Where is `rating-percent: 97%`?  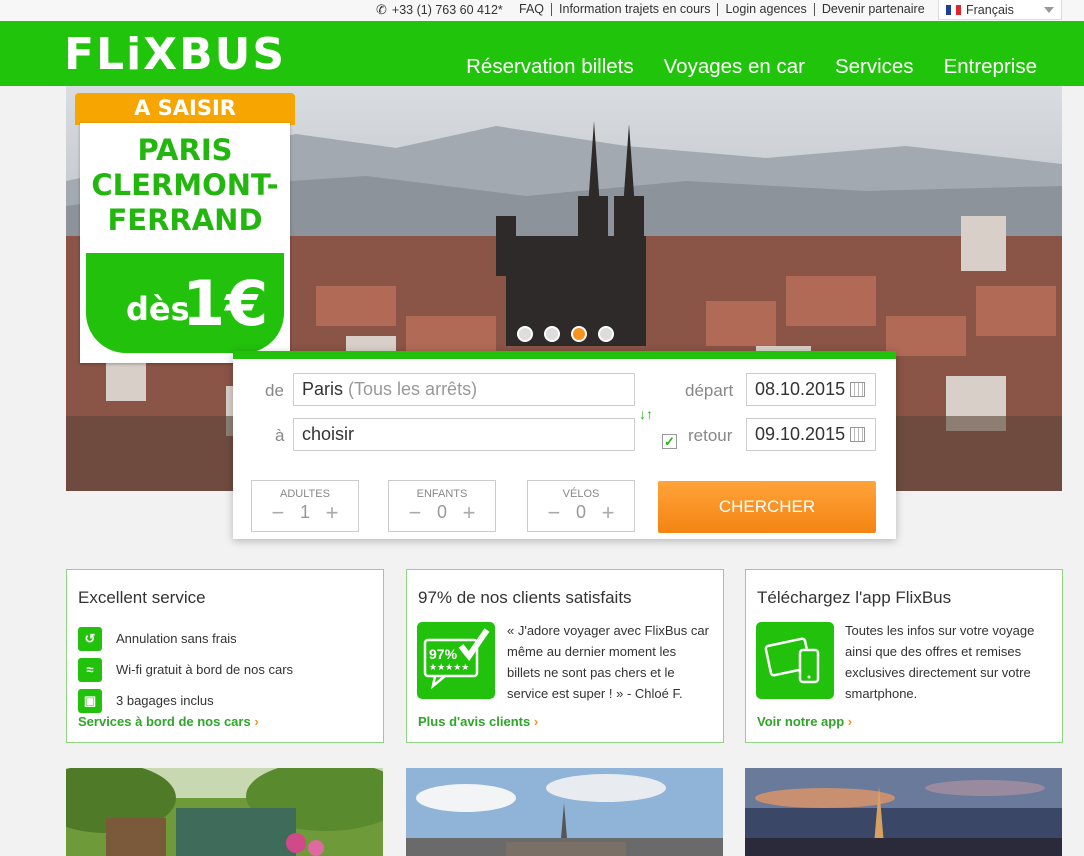 rating-percent: 97% is located at coordinates (443, 654).